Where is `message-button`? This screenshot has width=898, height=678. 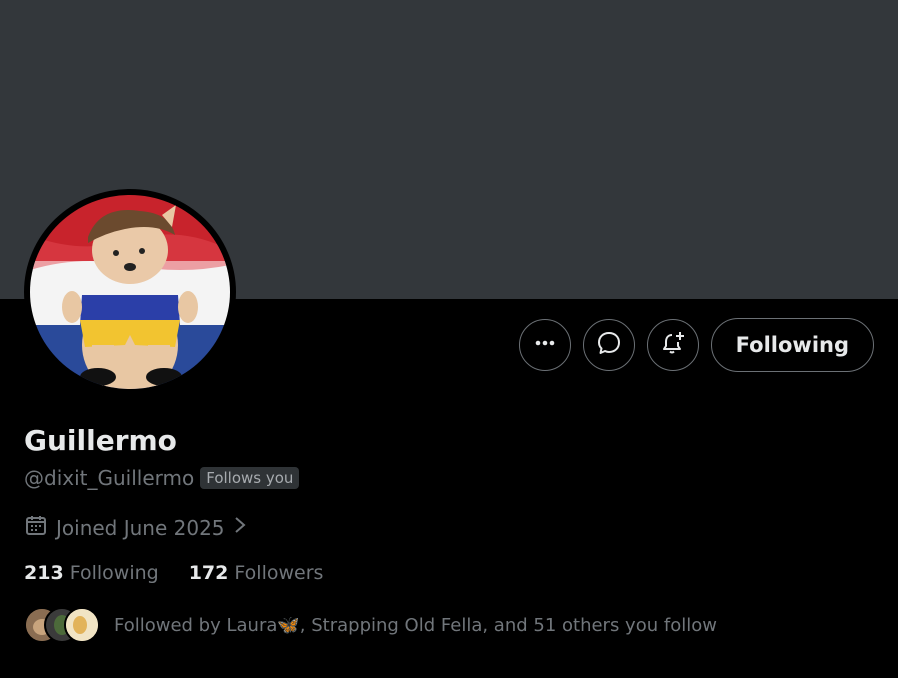 message-button is located at coordinates (608, 345).